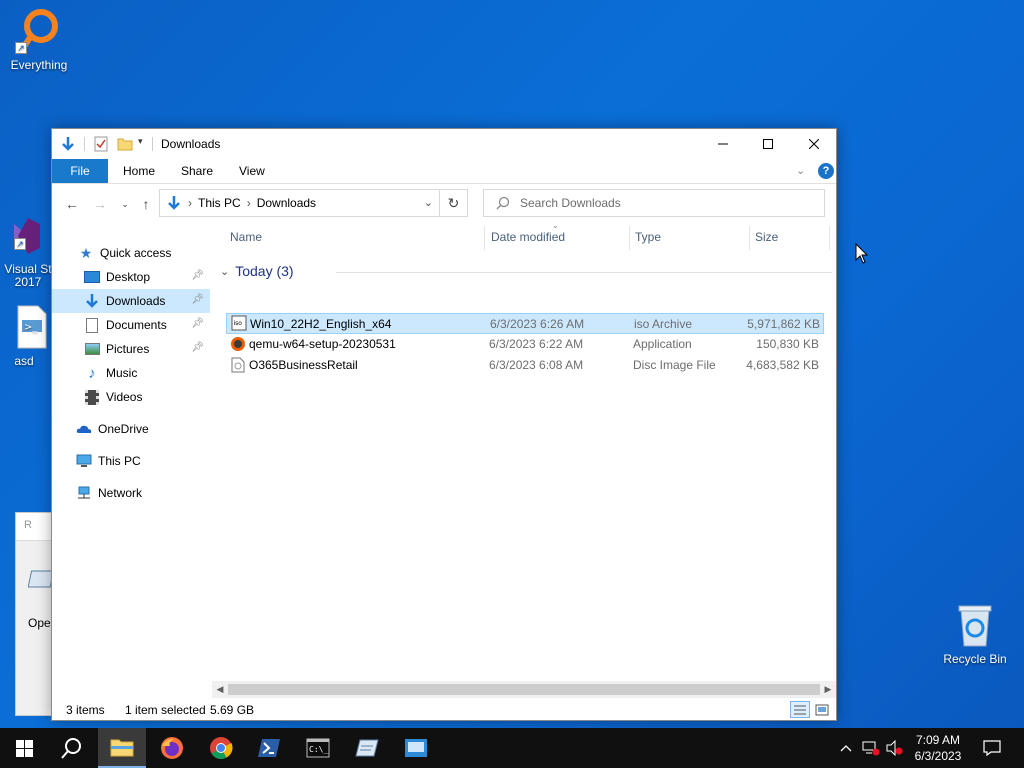 Image resolution: width=1024 pixels, height=768 pixels. What do you see at coordinates (252, 171) in the screenshot?
I see `tab-view: View` at bounding box center [252, 171].